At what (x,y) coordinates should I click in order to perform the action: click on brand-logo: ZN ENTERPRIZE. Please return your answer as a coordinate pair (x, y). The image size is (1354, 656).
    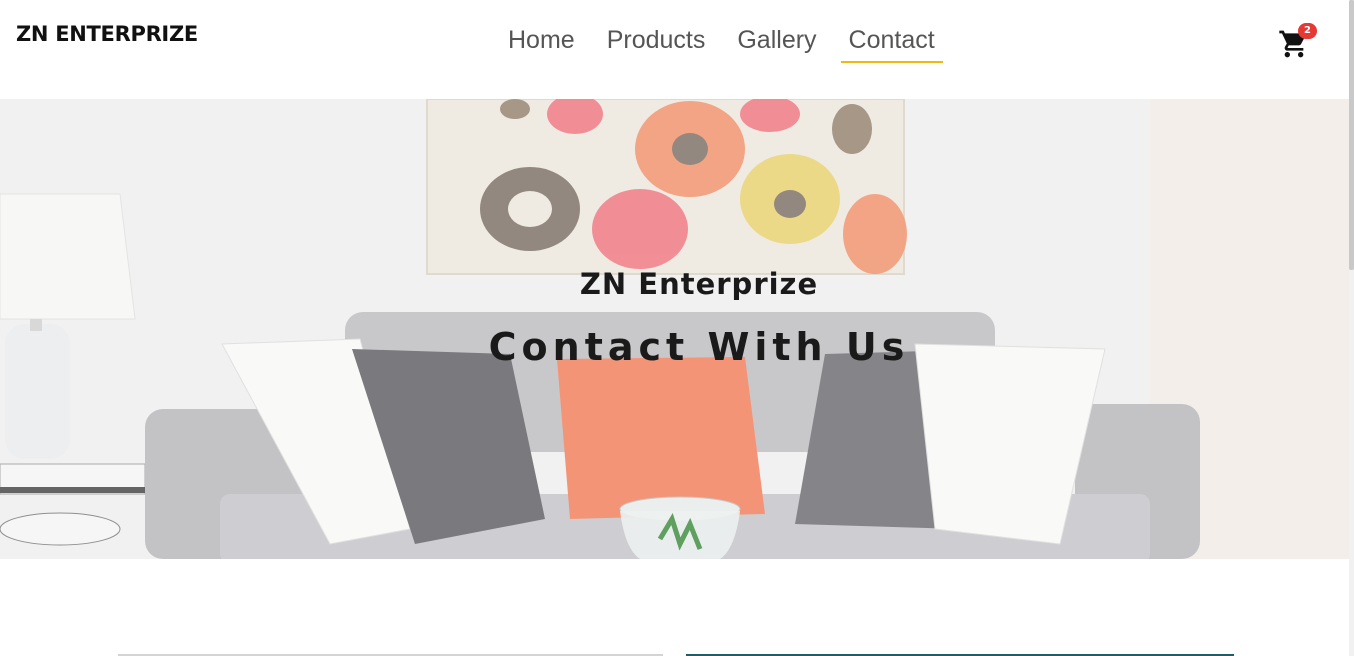
    Looking at the image, I should click on (107, 34).